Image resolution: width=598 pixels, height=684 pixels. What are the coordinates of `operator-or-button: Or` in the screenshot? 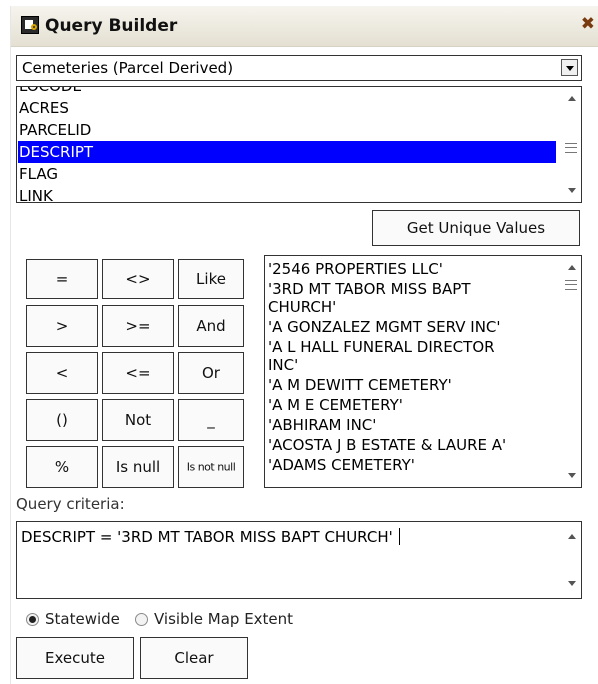 It's located at (211, 373).